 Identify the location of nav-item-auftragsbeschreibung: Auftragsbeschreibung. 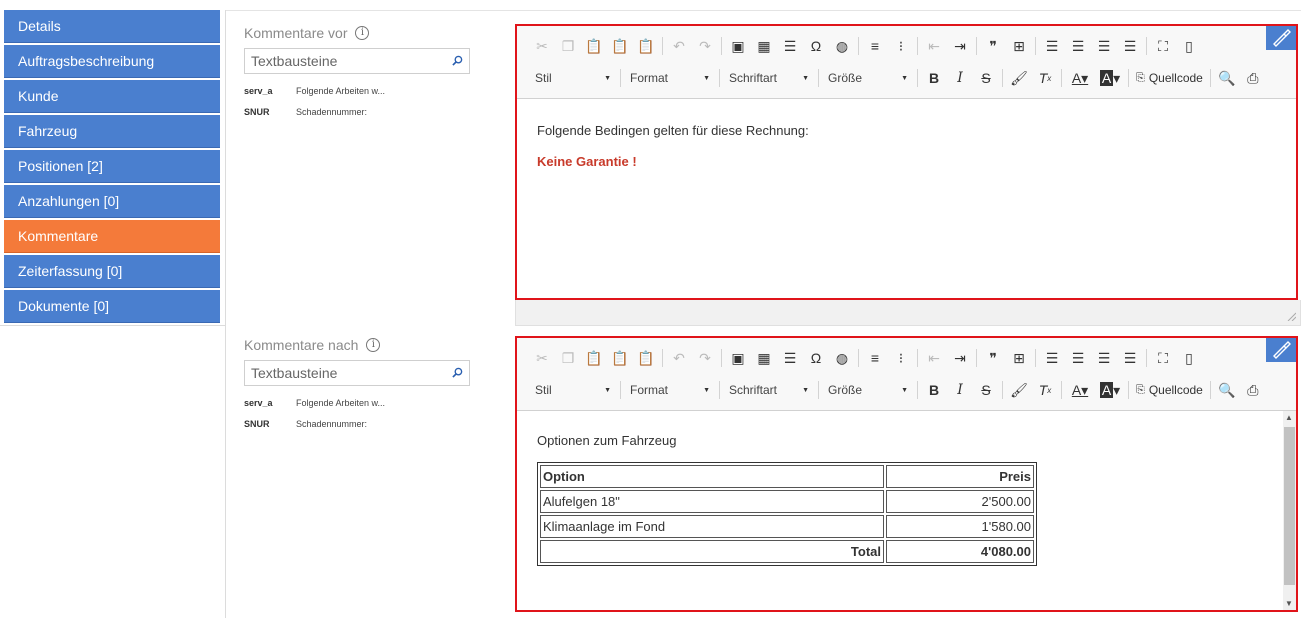
(112, 61).